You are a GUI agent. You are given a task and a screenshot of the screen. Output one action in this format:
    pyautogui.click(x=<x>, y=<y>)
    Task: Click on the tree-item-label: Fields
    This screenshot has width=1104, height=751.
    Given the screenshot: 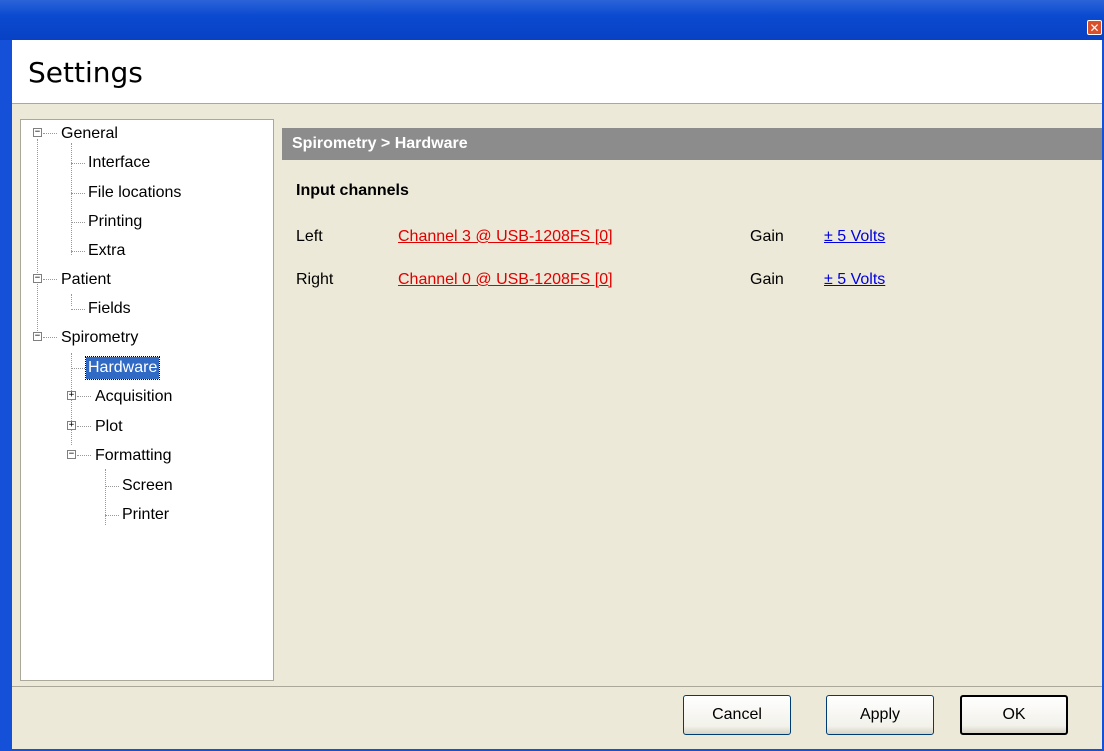 What is the action you would take?
    pyautogui.click(x=109, y=308)
    